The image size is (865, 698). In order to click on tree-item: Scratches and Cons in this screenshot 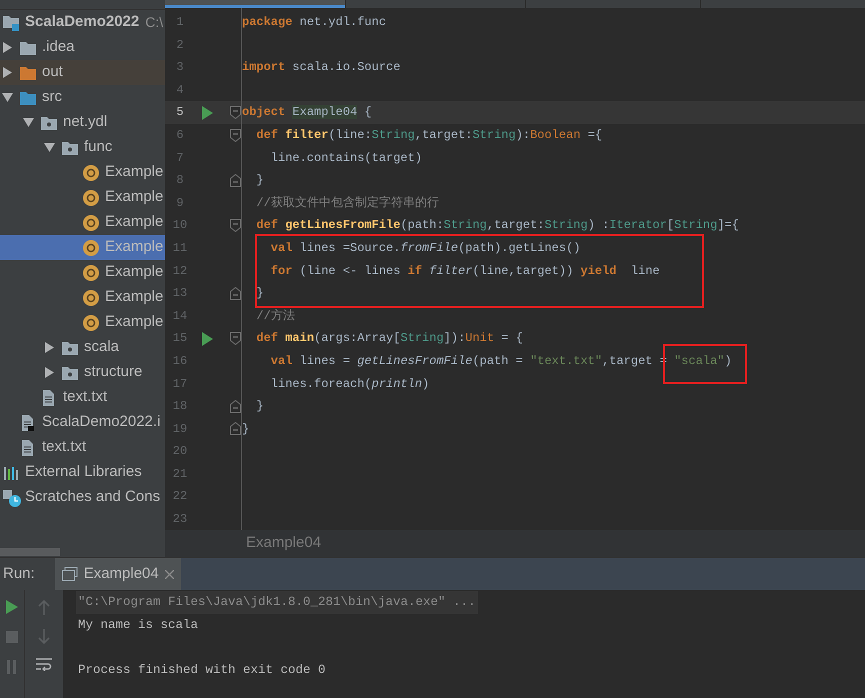, I will do `click(82, 497)`.